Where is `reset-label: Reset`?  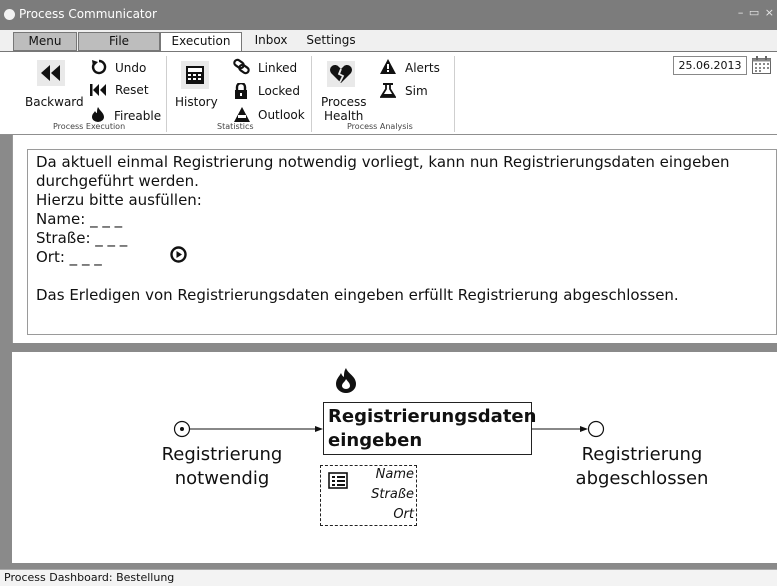 reset-label: Reset is located at coordinates (132, 90).